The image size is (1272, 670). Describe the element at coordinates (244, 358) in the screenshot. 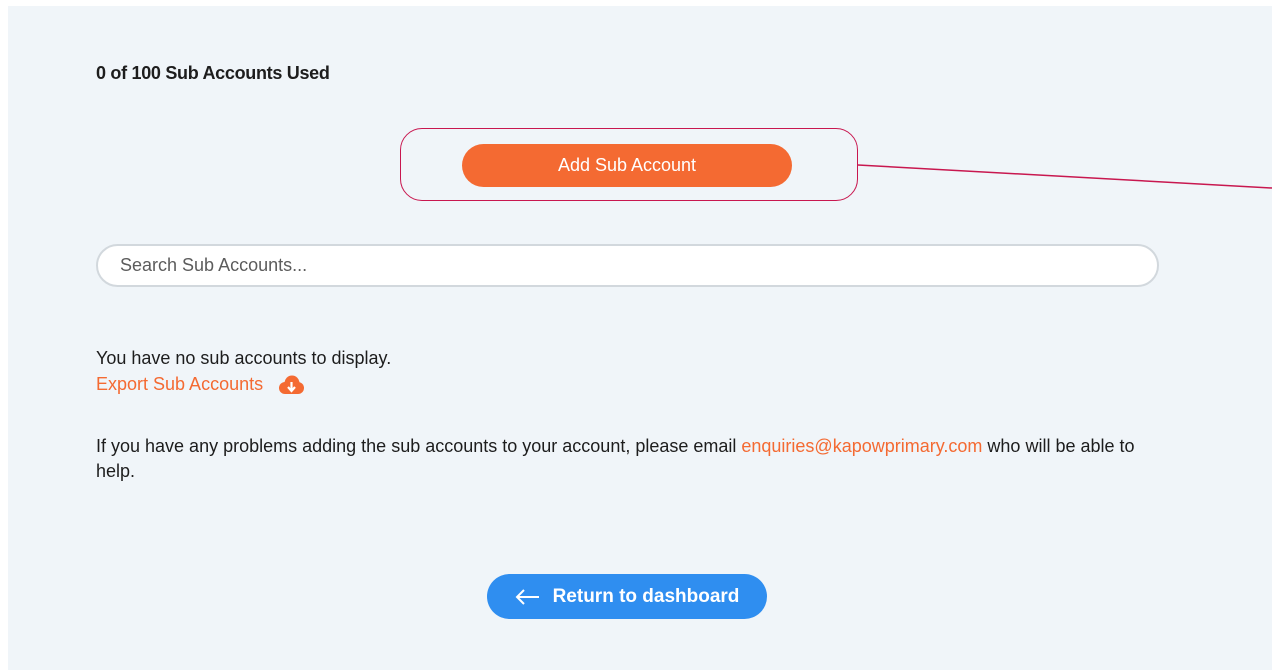

I see `empty-state-message: You have no sub accounts to display.` at that location.